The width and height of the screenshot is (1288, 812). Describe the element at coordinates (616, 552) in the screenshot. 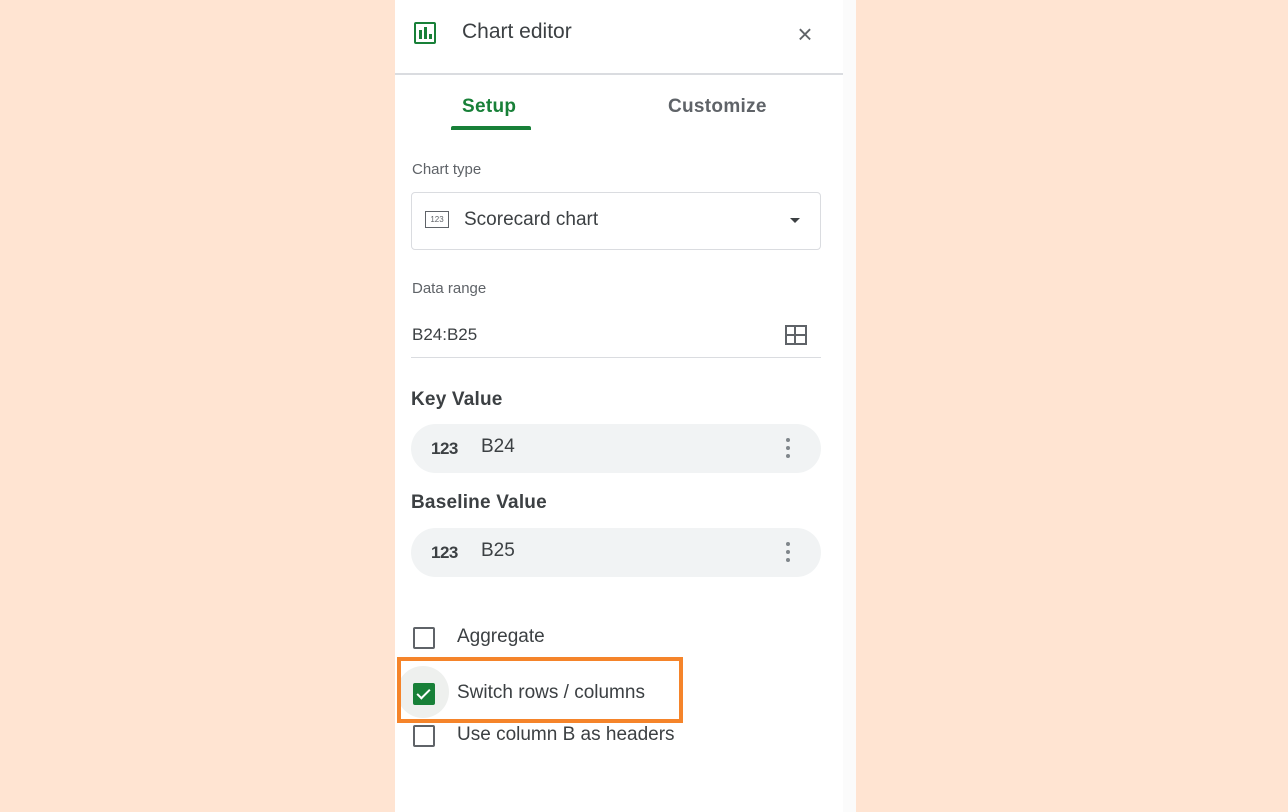

I see `baseline-value-chip: 123 B25` at that location.